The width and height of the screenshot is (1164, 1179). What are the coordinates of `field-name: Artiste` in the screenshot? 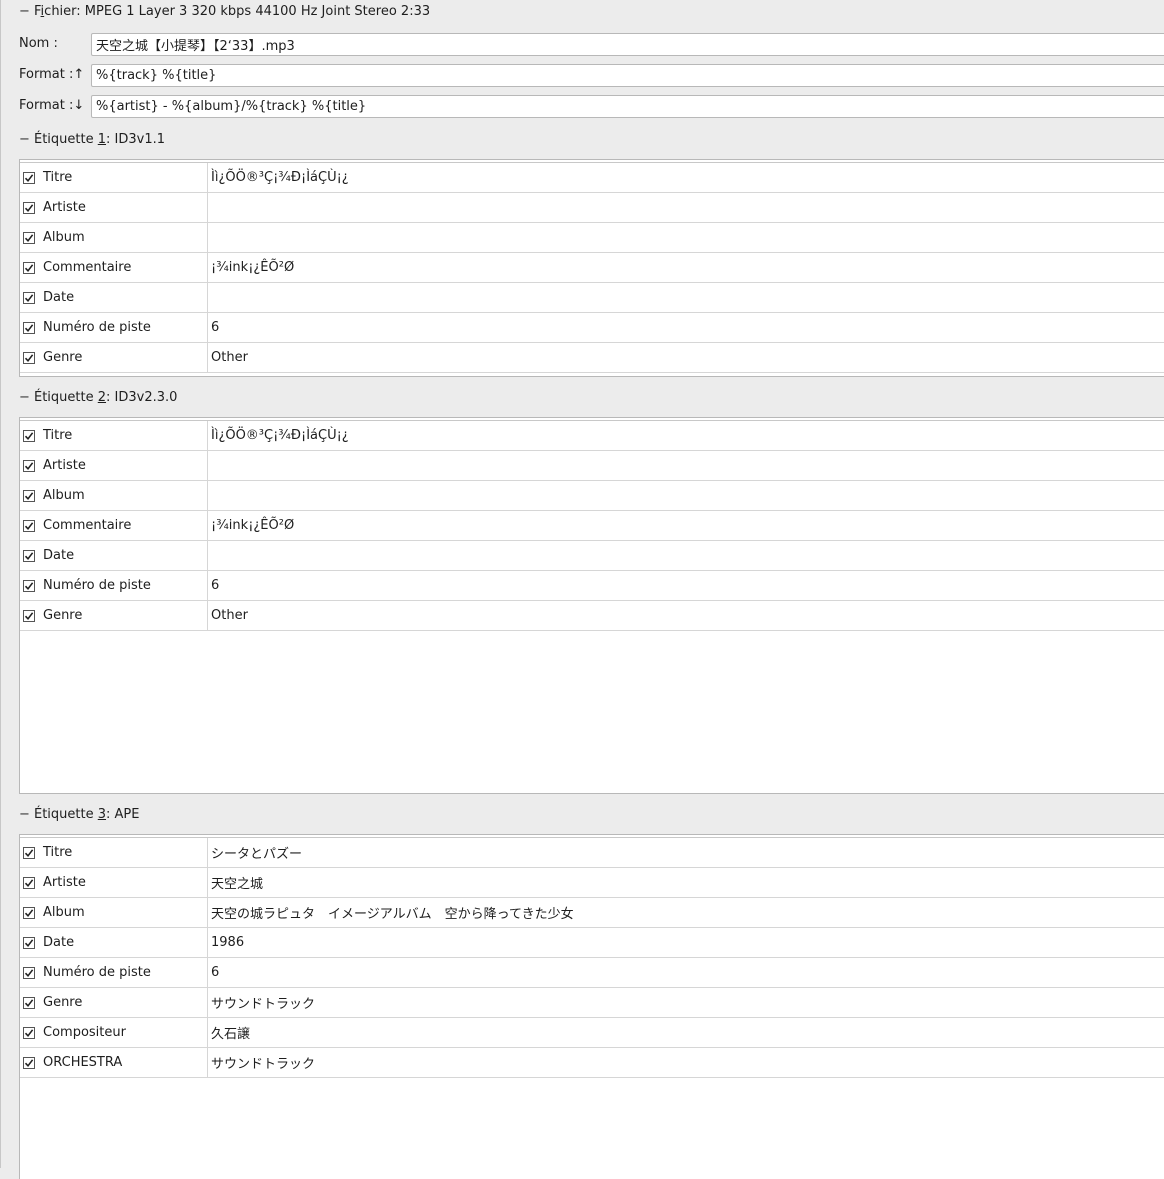 It's located at (64, 465).